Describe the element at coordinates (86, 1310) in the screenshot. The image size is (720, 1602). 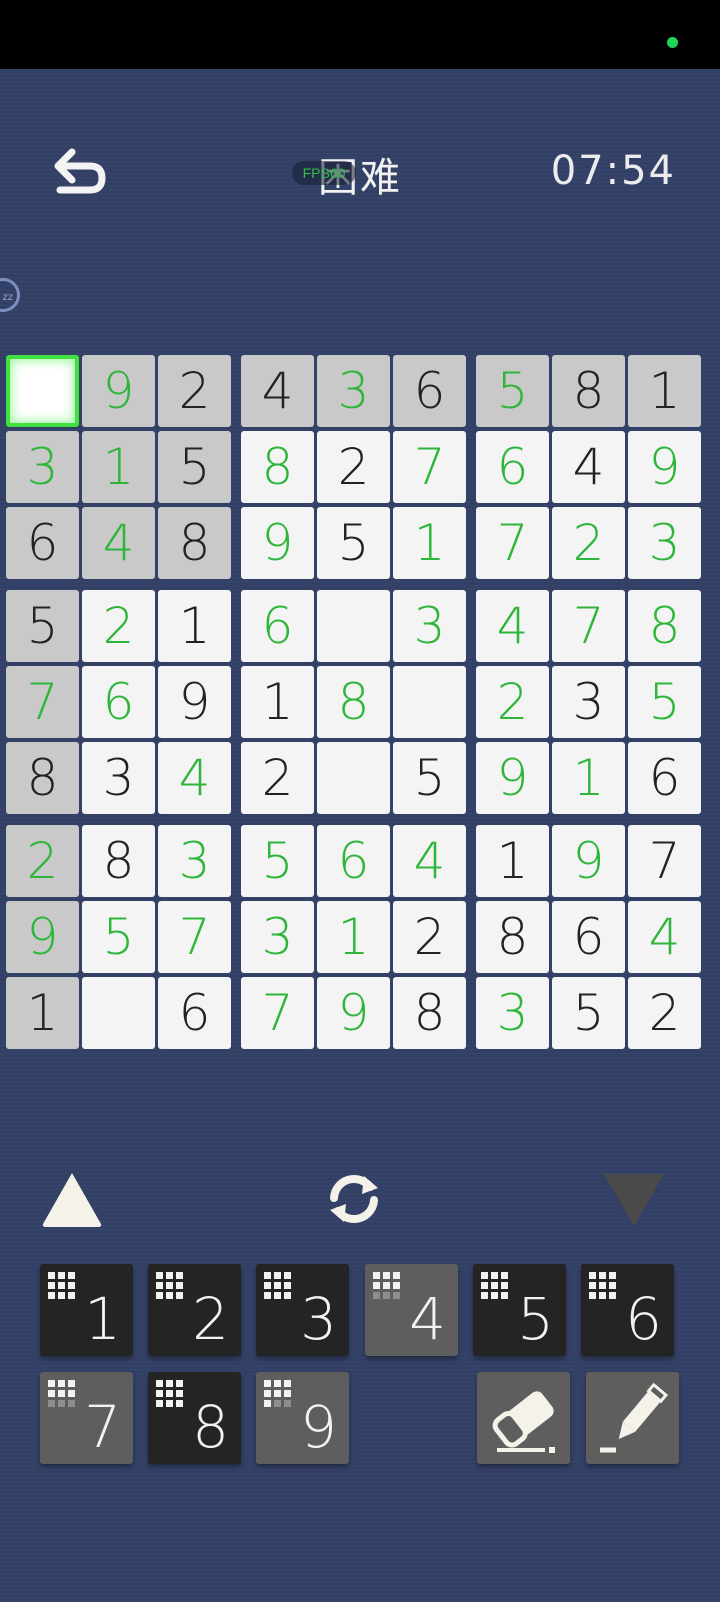
I see `number-key-1: 1` at that location.